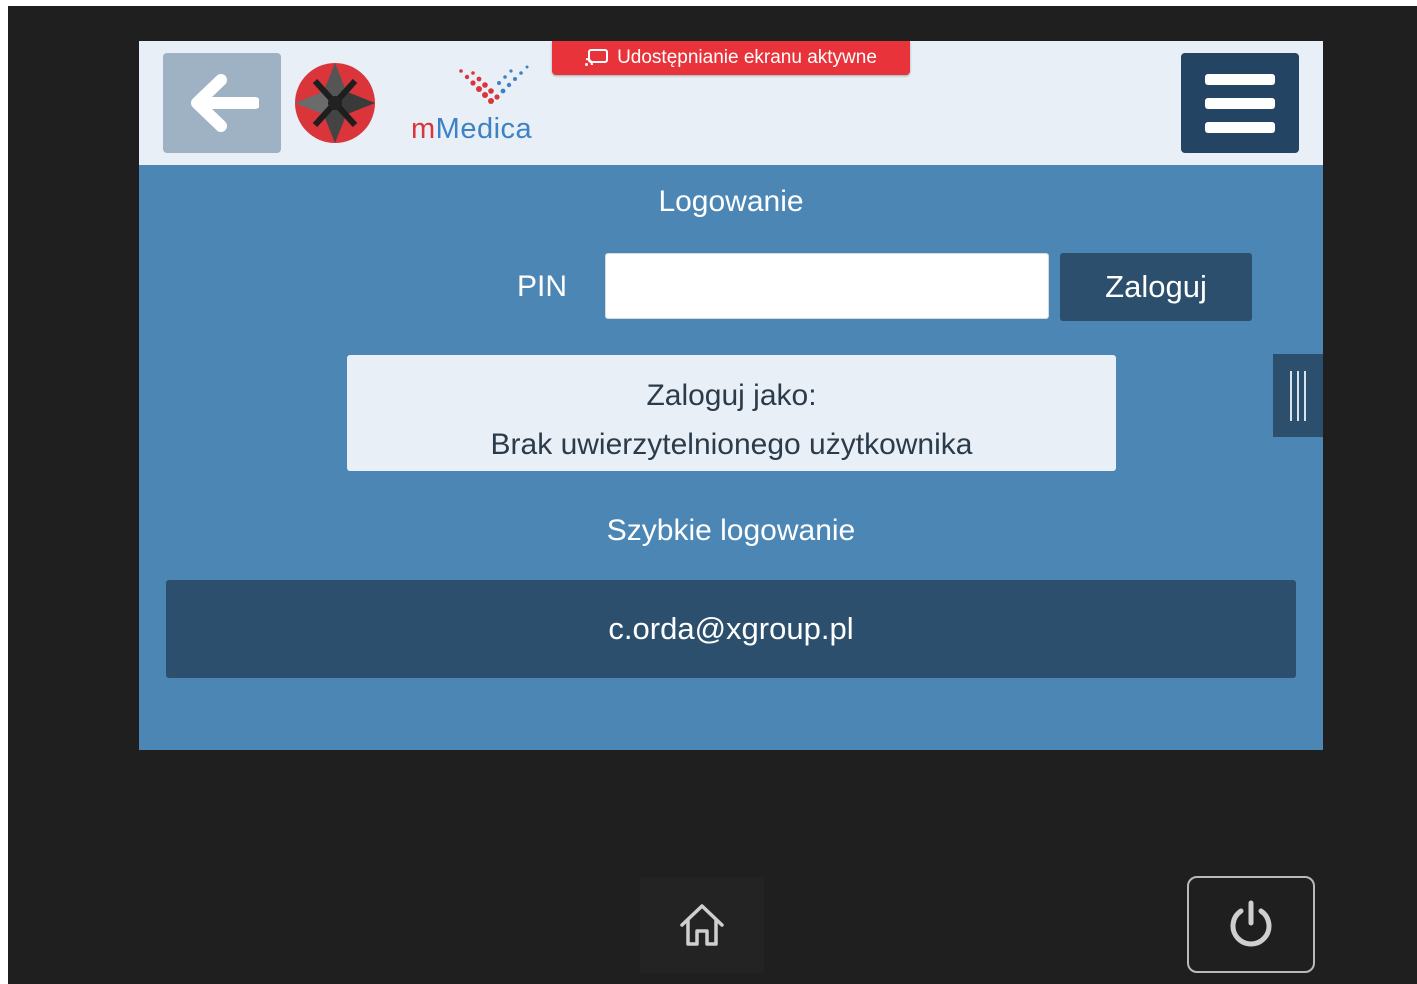 This screenshot has height=984, width=1417. Describe the element at coordinates (731, 201) in the screenshot. I see `login-title: Logowanie` at that location.